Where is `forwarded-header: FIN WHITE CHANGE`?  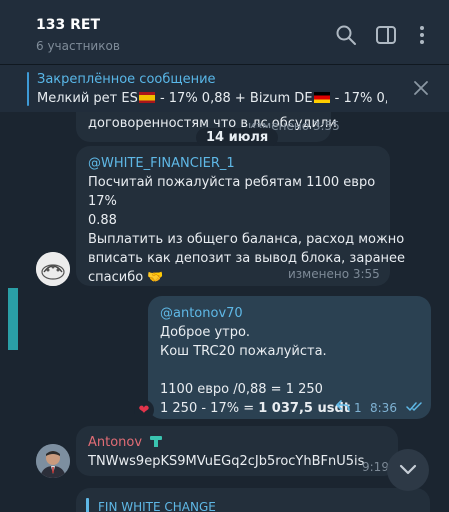
forwarded-header: FIN WHITE CHANGE is located at coordinates (157, 506).